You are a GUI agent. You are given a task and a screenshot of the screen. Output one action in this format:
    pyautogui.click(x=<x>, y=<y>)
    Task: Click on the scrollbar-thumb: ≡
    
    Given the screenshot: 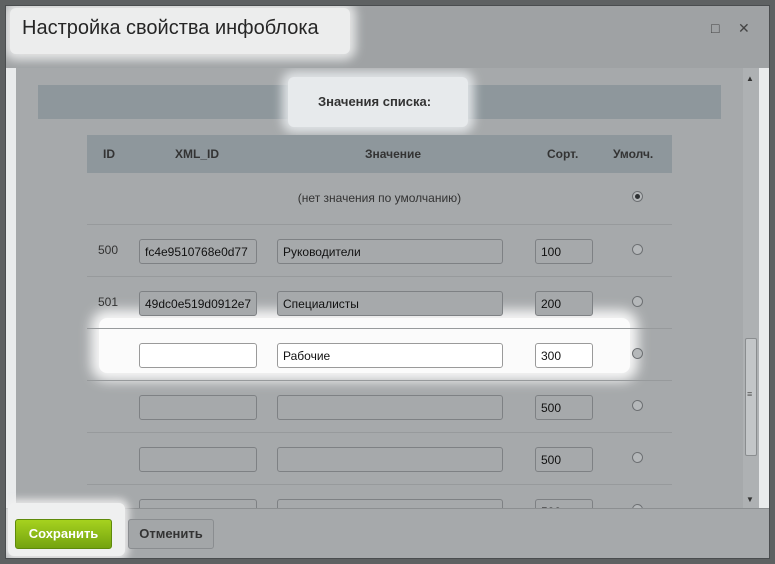 What is the action you would take?
    pyautogui.click(x=751, y=397)
    